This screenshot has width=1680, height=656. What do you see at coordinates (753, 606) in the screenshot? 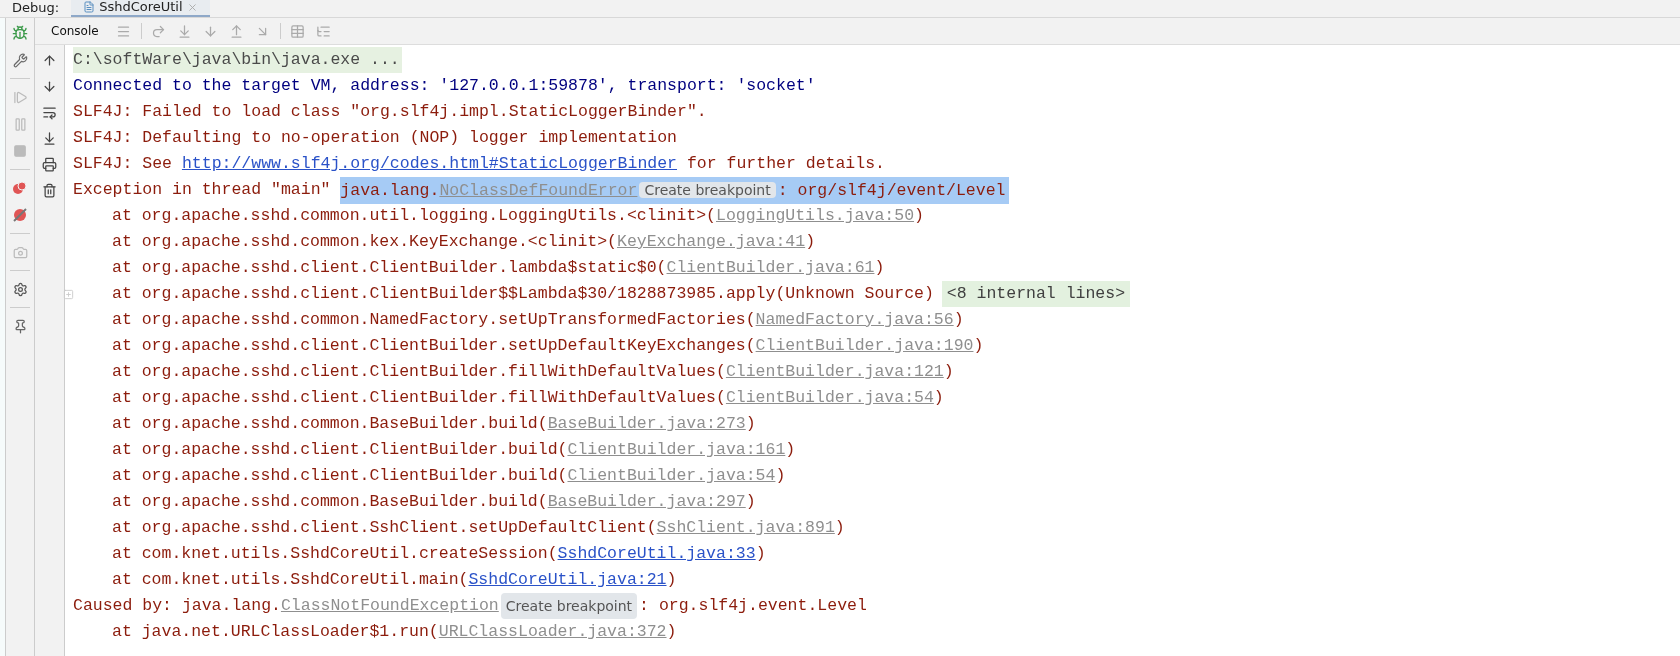
I see `console-text: : org.slf4j.event.Level` at bounding box center [753, 606].